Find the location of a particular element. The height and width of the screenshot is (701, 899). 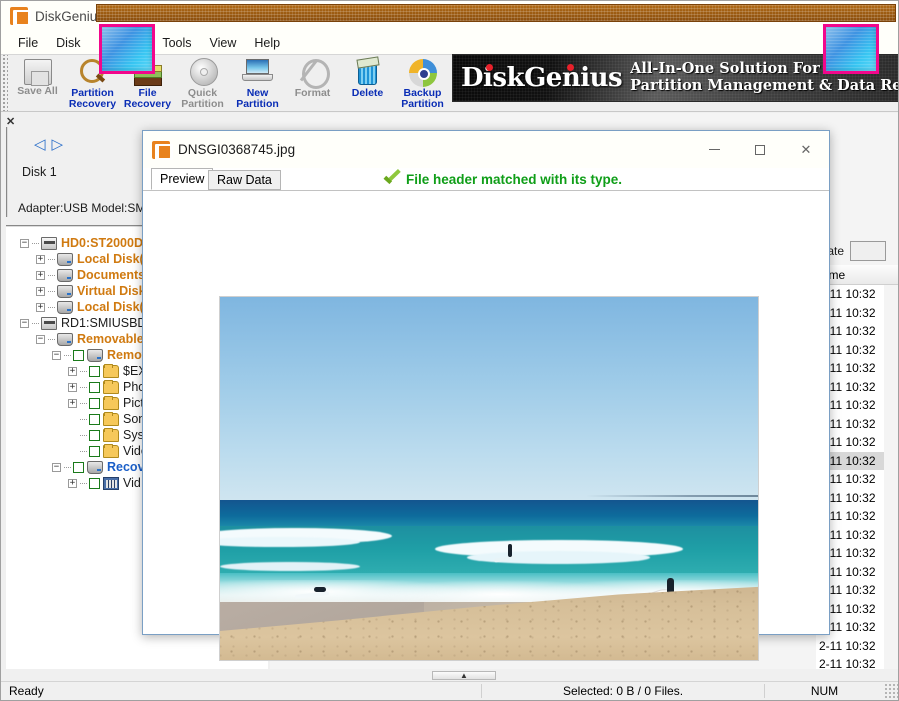

tree-node-label: Vid is located at coordinates (132, 483).